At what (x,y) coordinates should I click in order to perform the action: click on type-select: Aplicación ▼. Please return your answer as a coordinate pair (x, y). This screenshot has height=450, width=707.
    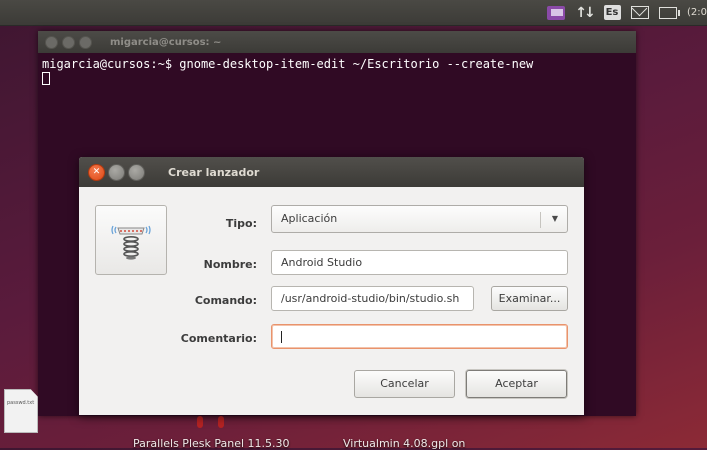
    Looking at the image, I should click on (419, 219).